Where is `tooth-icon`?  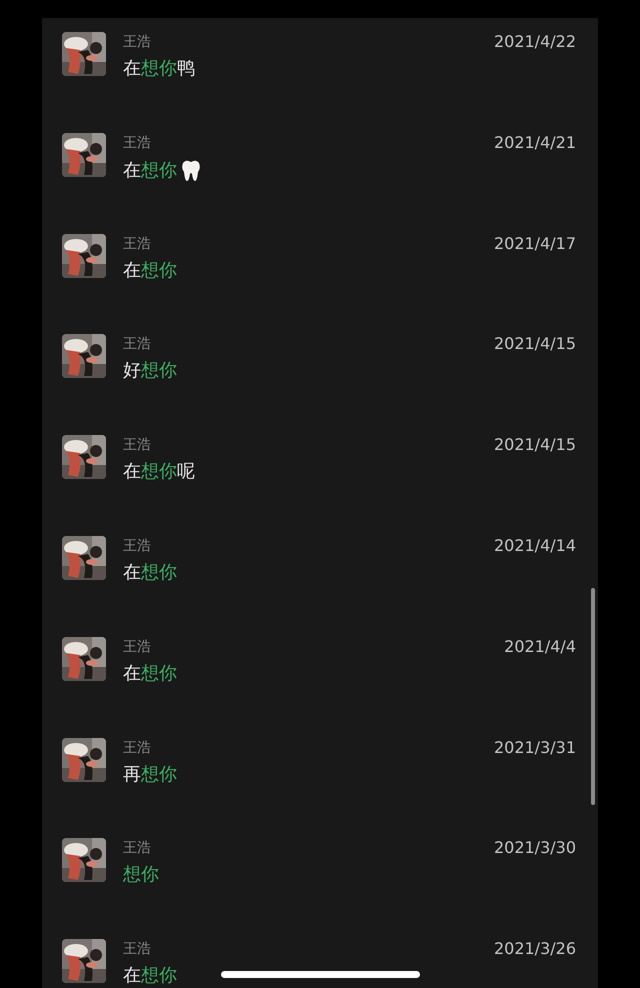 tooth-icon is located at coordinates (191, 170).